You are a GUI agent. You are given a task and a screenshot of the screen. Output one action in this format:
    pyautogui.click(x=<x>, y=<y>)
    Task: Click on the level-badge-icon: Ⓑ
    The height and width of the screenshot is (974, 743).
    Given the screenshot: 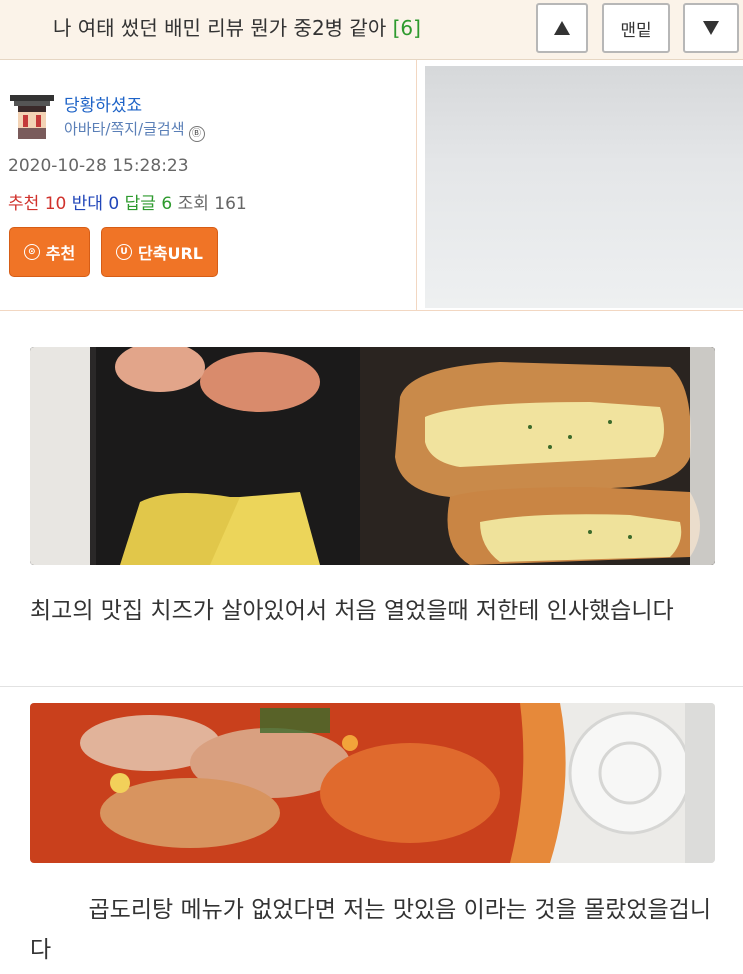 What is the action you would take?
    pyautogui.click(x=196, y=134)
    